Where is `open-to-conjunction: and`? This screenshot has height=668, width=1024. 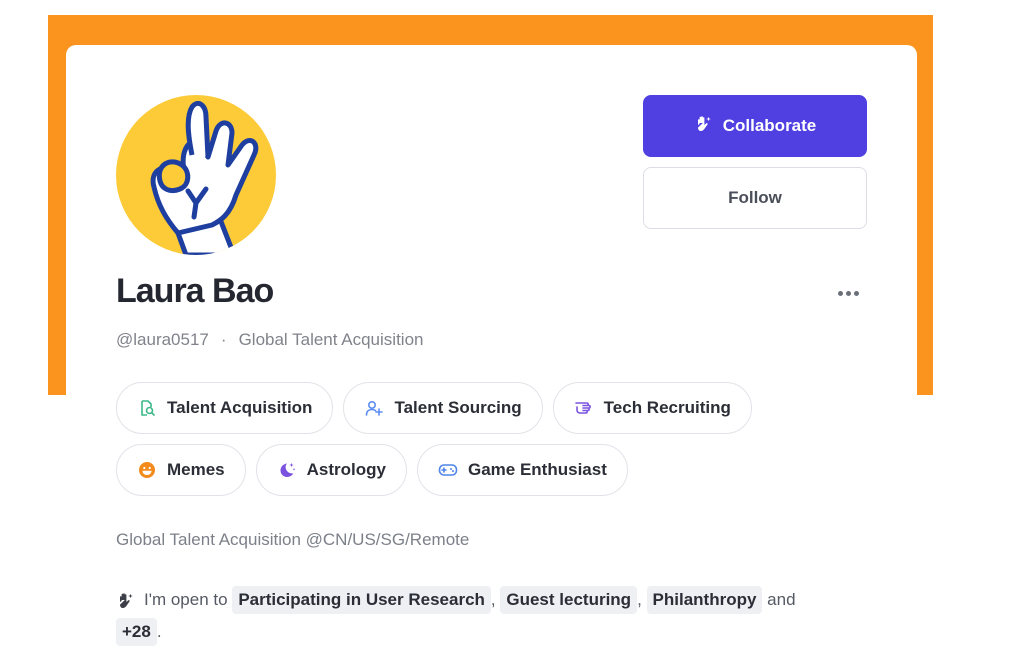
open-to-conjunction: and is located at coordinates (781, 599).